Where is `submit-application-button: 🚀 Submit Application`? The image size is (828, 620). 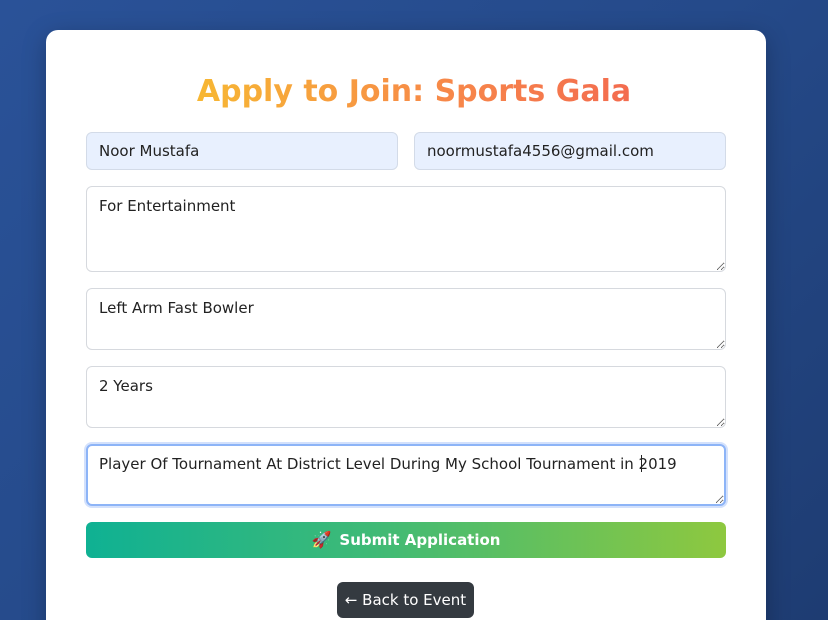 submit-application-button: 🚀 Submit Application is located at coordinates (406, 540).